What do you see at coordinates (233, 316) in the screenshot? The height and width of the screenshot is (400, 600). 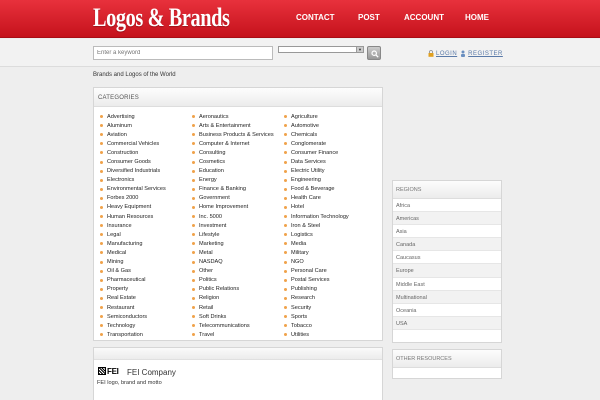 I see `category-link: Soft Drinks` at bounding box center [233, 316].